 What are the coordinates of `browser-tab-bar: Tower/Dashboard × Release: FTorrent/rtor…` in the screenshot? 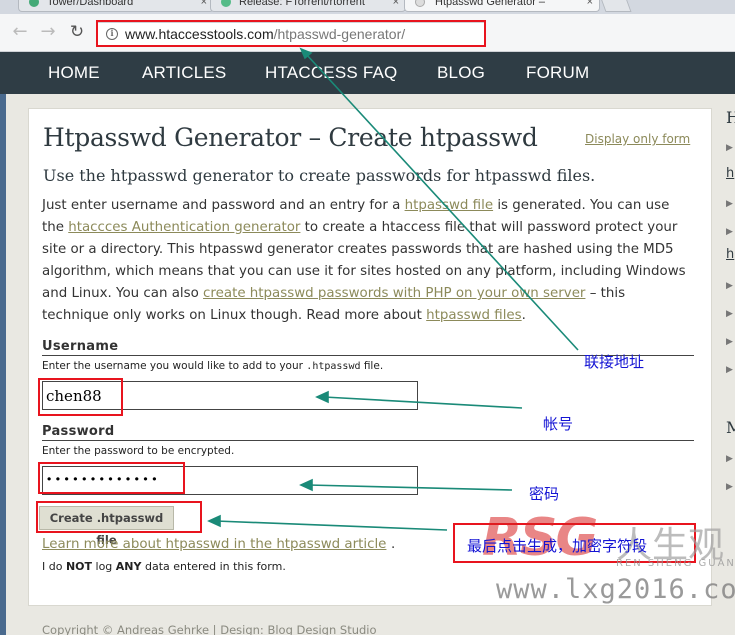 It's located at (367, 7).